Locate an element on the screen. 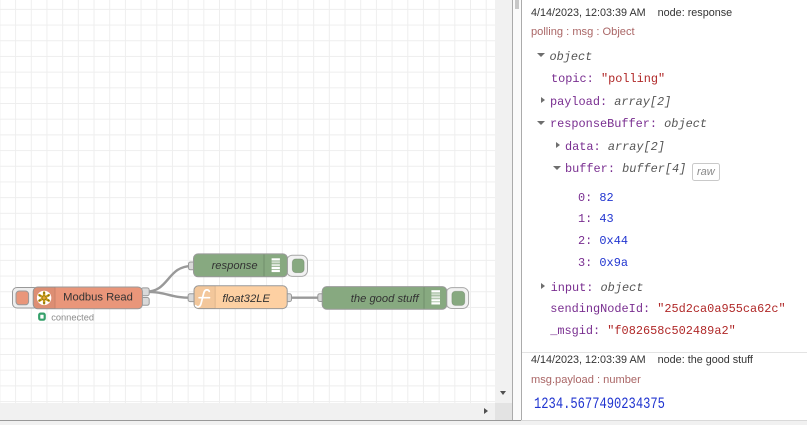 The width and height of the screenshot is (807, 425). svg-text: Modbus Read is located at coordinates (98, 298).